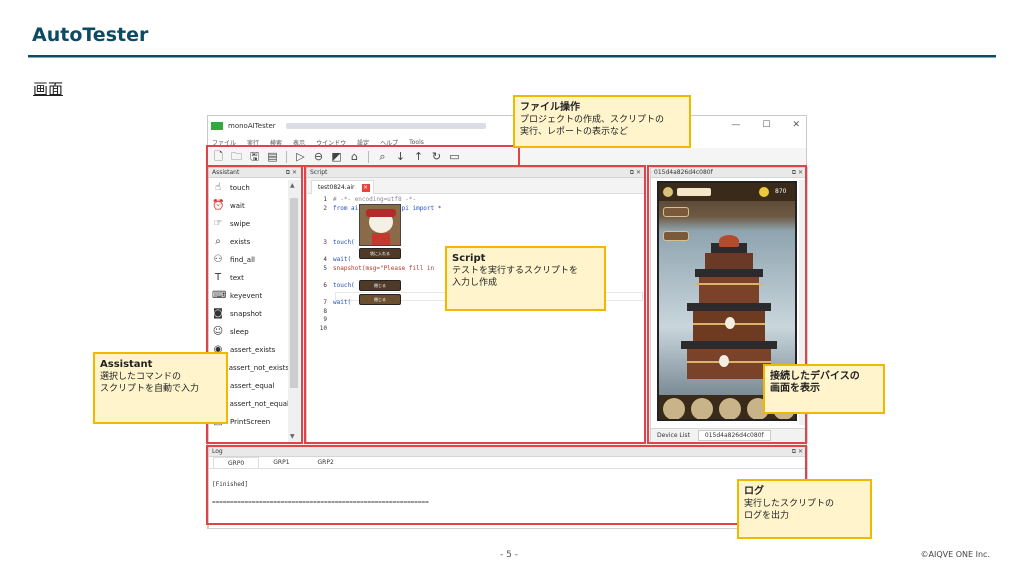  I want to click on callout-script: Script テストを実行するスクリプトを 入力し作成, so click(525, 278).